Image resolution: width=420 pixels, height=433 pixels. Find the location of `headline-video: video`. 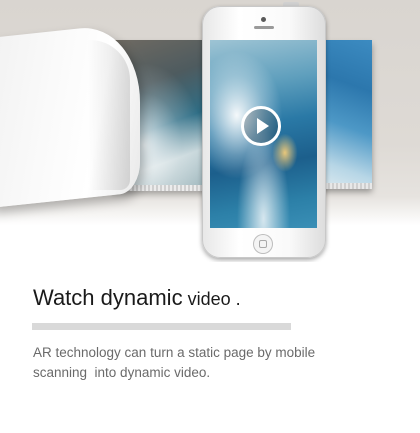

headline-video: video is located at coordinates (206, 299).